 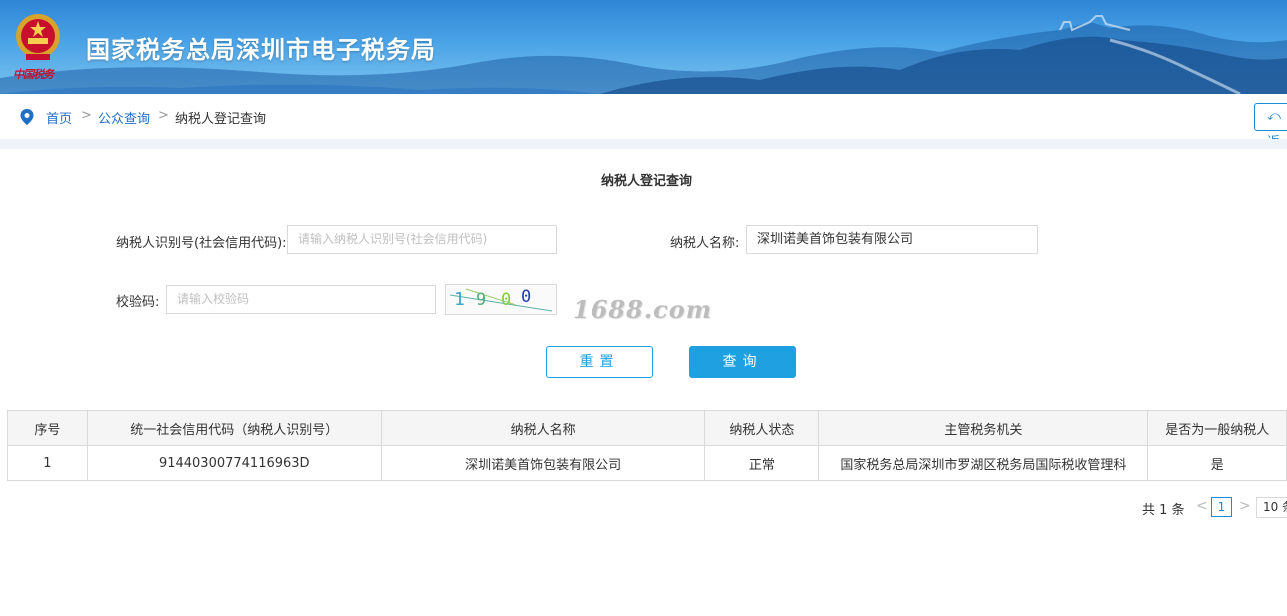 I want to click on taxpayer-id-label: 纳税人识别号(社会信用代码):, so click(x=201, y=243).